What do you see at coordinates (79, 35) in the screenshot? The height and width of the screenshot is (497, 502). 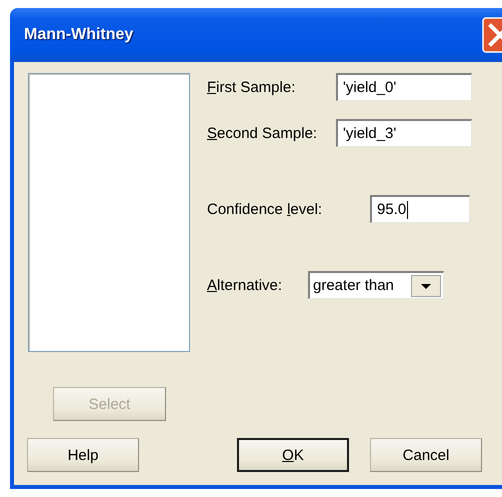 I see `window-title: Mann-Whitney` at bounding box center [79, 35].